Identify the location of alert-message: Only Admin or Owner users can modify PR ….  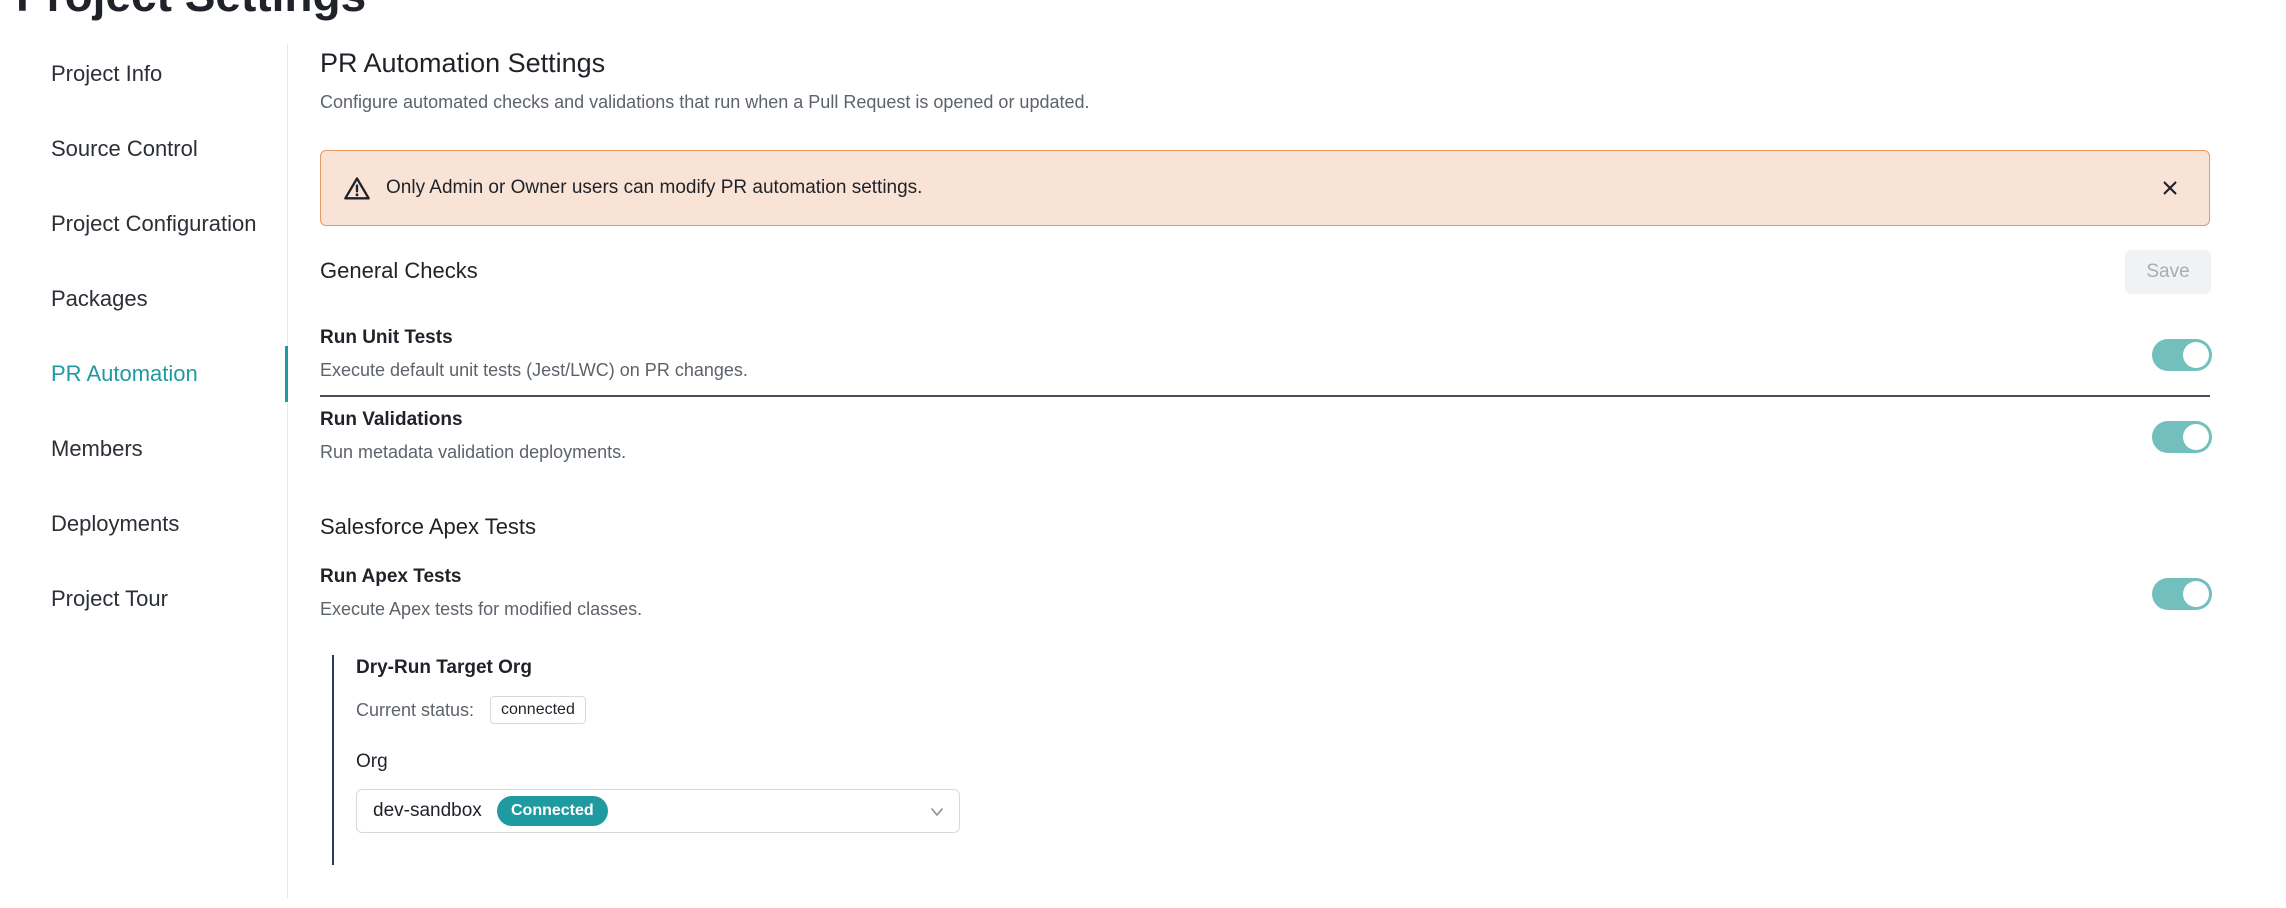
(654, 187).